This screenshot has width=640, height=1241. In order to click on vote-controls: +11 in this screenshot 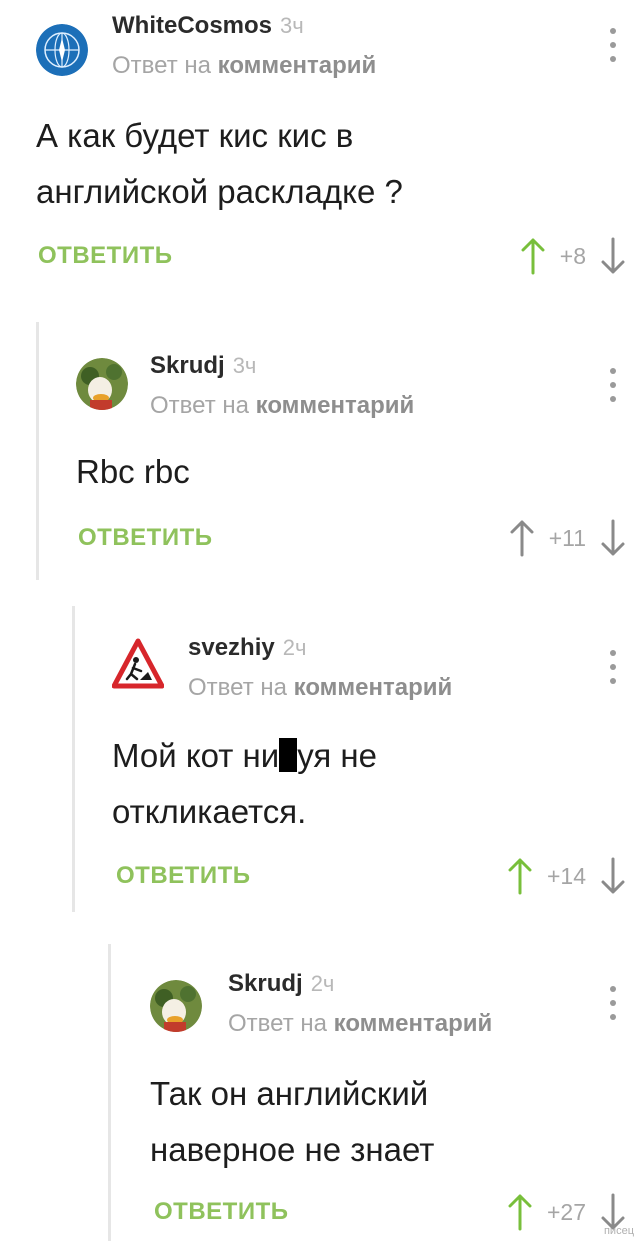, I will do `click(567, 538)`.